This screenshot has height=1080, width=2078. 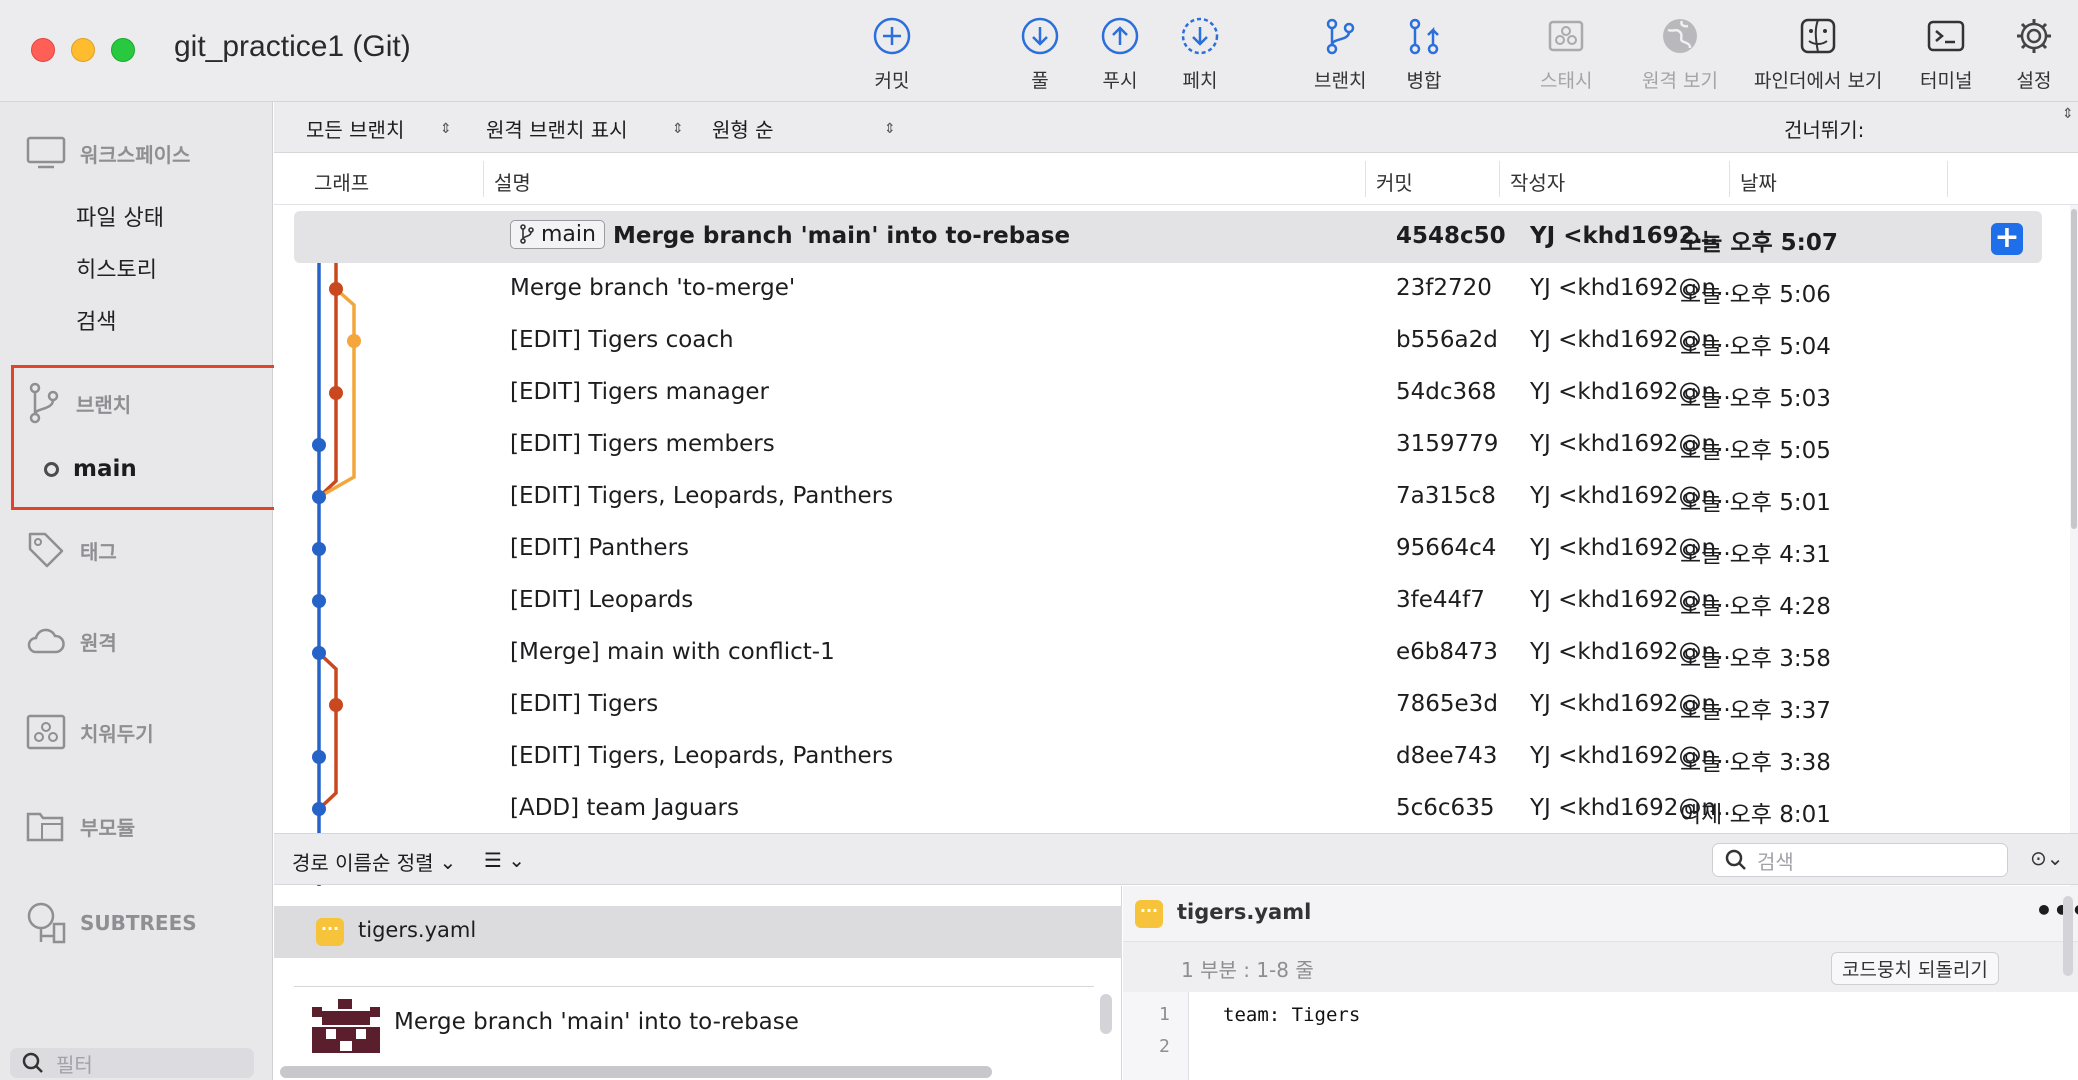 What do you see at coordinates (71, 641) in the screenshot?
I see `sidebar-section-remotes: 원격` at bounding box center [71, 641].